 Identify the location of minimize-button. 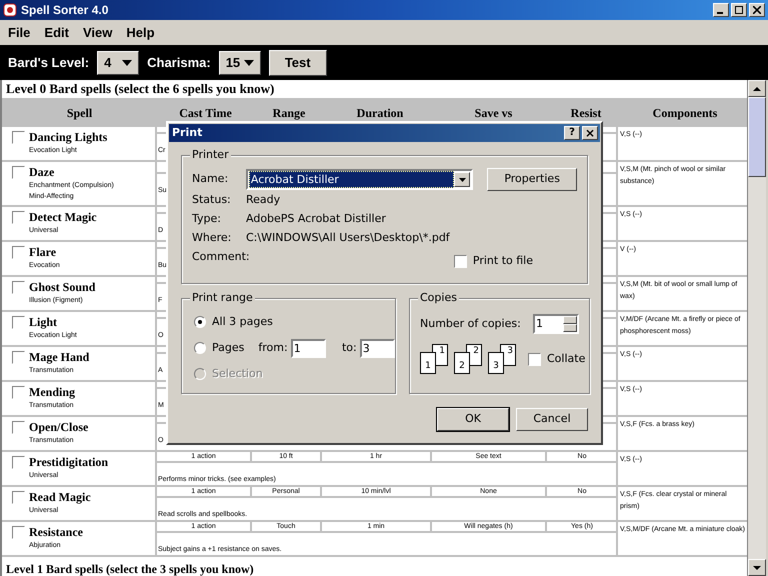
(721, 10).